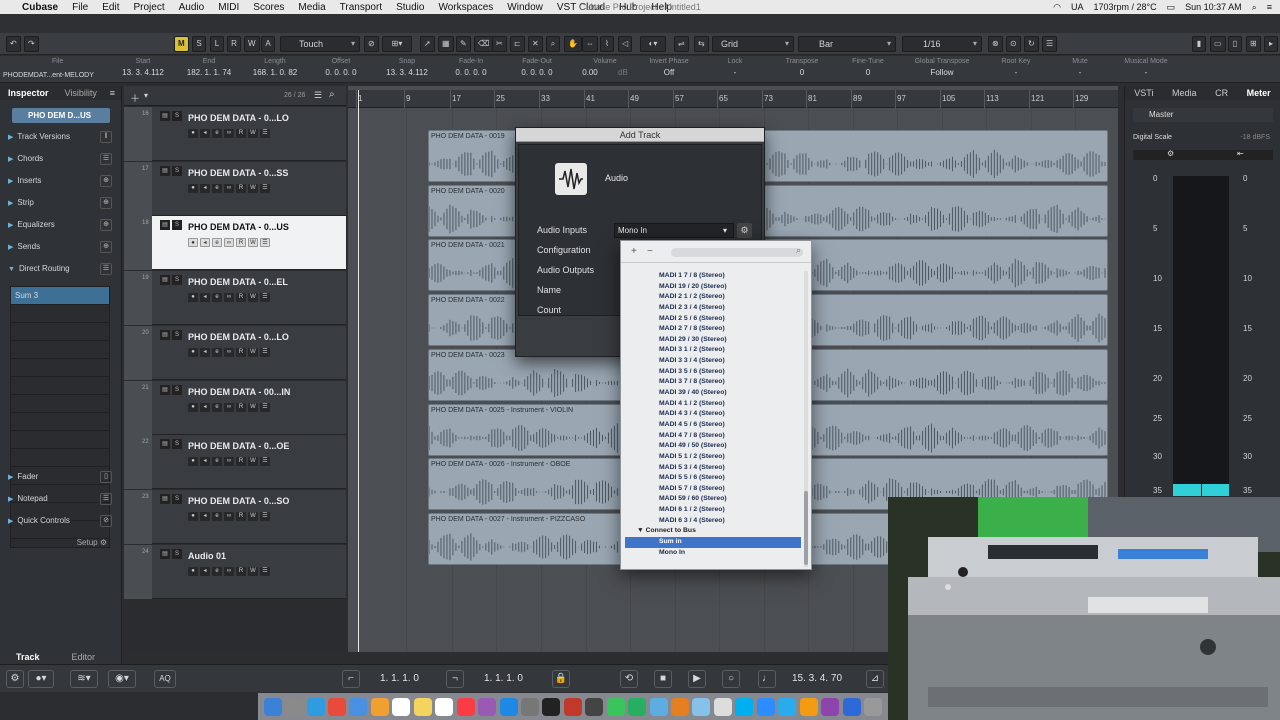 The height and width of the screenshot is (720, 1280). I want to click on photos-icon, so click(379, 706).